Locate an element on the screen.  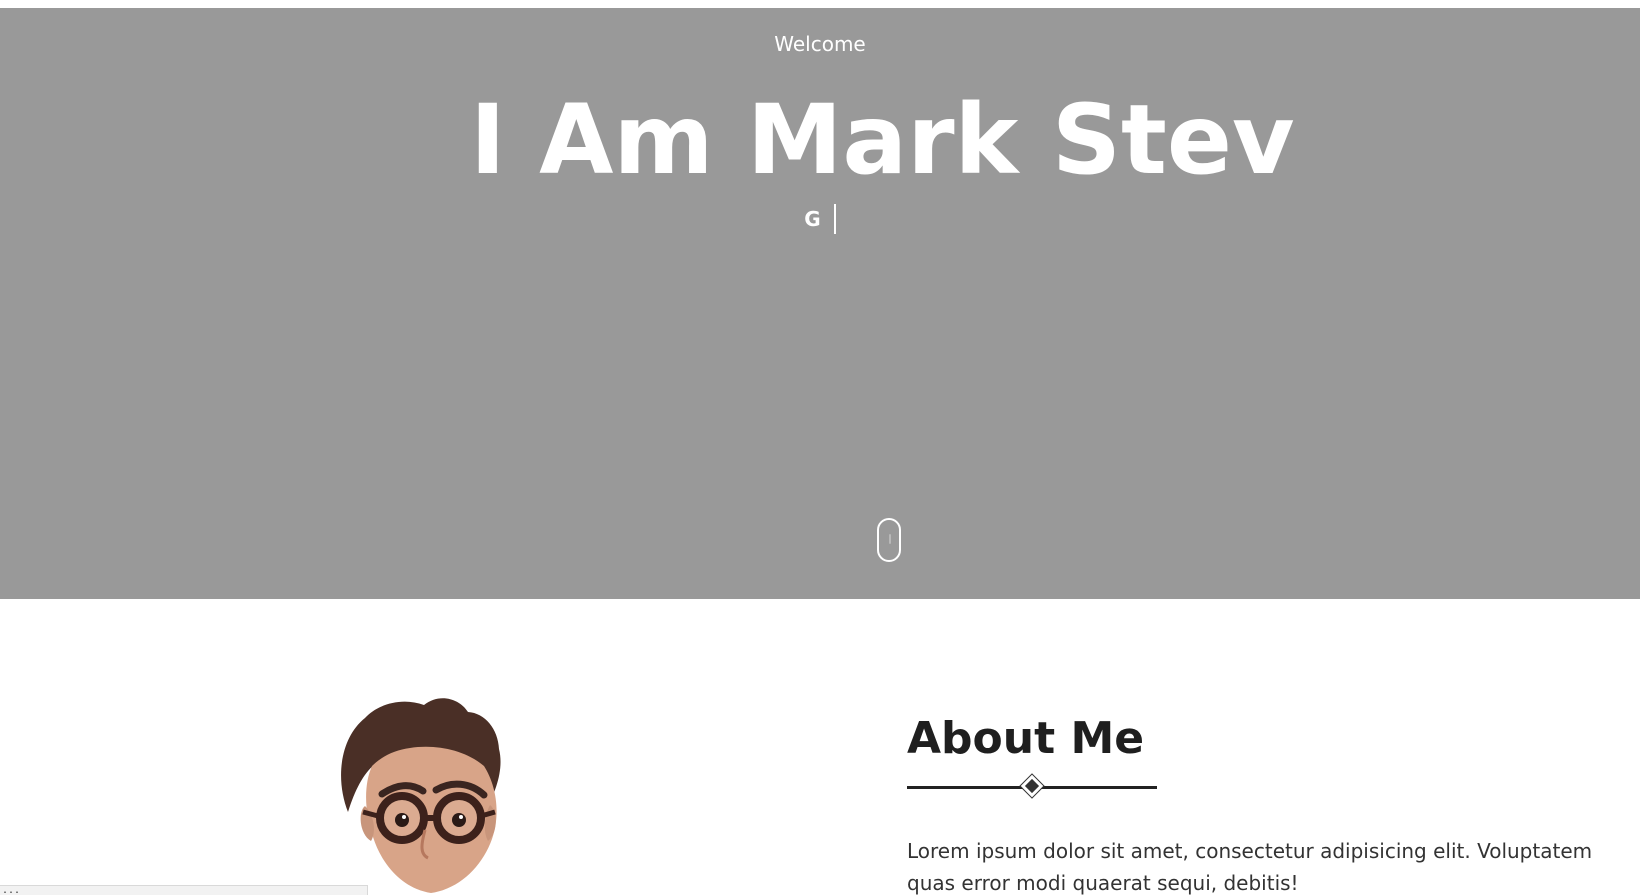
typed-line: G is located at coordinates (820, 219).